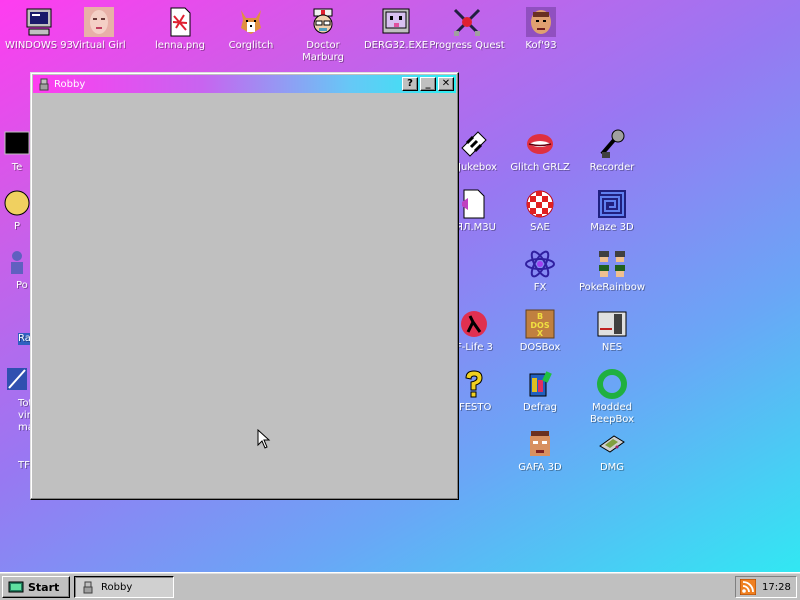 The image size is (800, 600). What do you see at coordinates (612, 467) in the screenshot?
I see `desktop-icon-label: DMG` at bounding box center [612, 467].